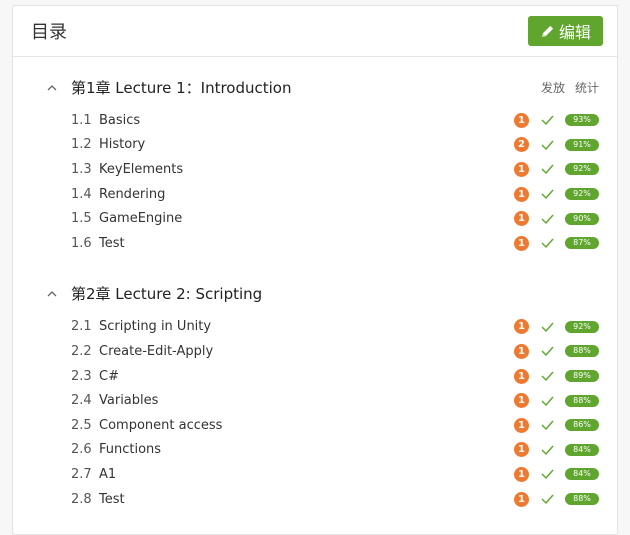  Describe the element at coordinates (547, 31) in the screenshot. I see `pencil-icon` at that location.